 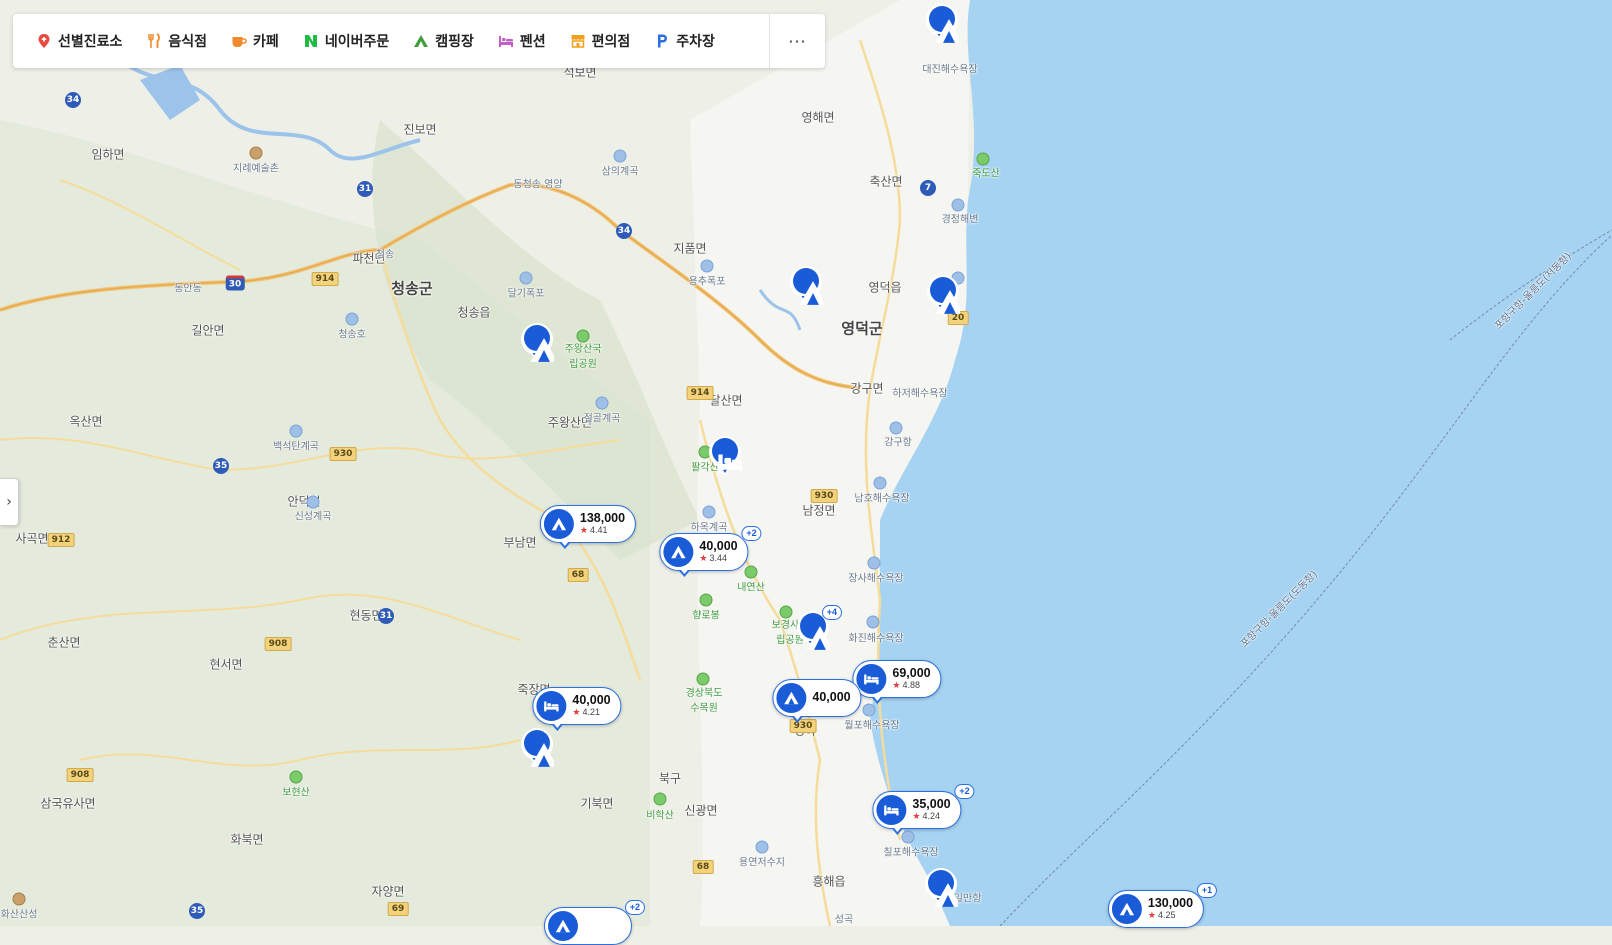 What do you see at coordinates (197, 911) in the screenshot?
I see `route-shield: 35` at bounding box center [197, 911].